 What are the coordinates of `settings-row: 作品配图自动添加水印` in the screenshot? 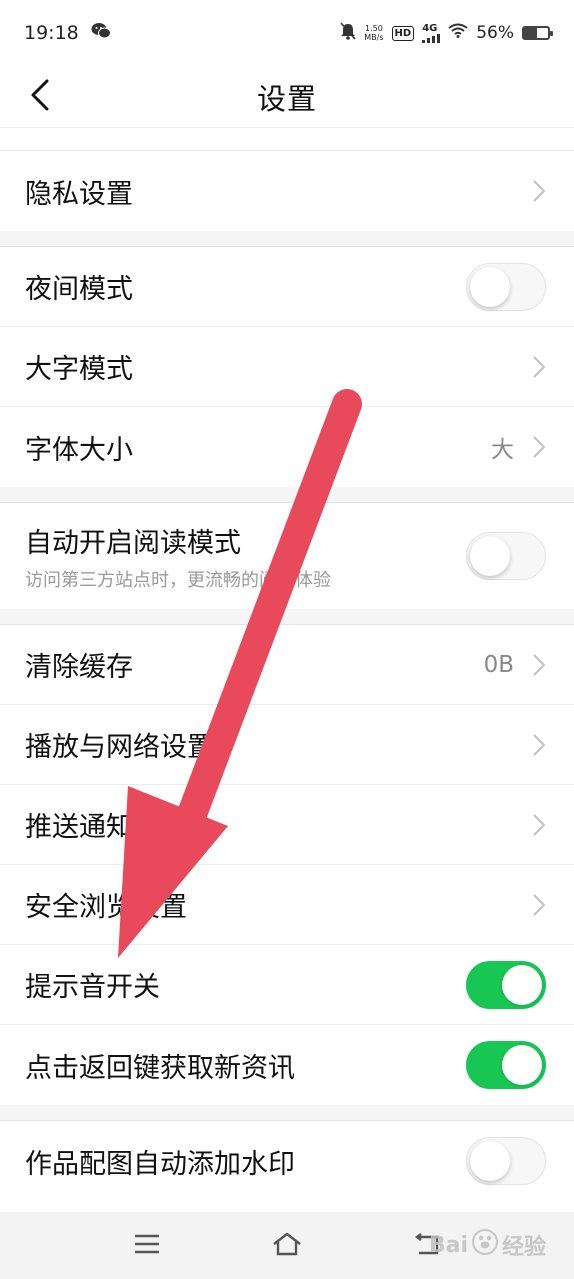 It's located at (287, 1161).